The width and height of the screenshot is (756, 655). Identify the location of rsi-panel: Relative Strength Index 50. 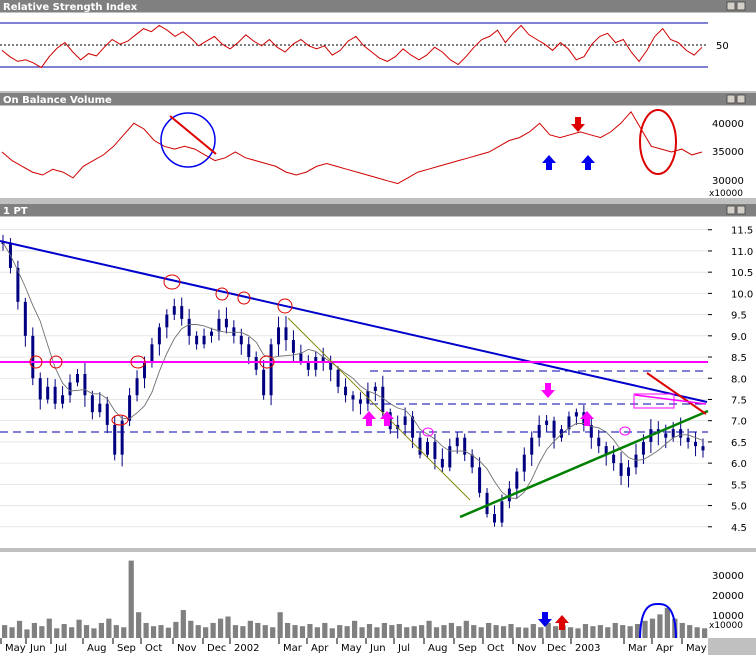
(378, 45).